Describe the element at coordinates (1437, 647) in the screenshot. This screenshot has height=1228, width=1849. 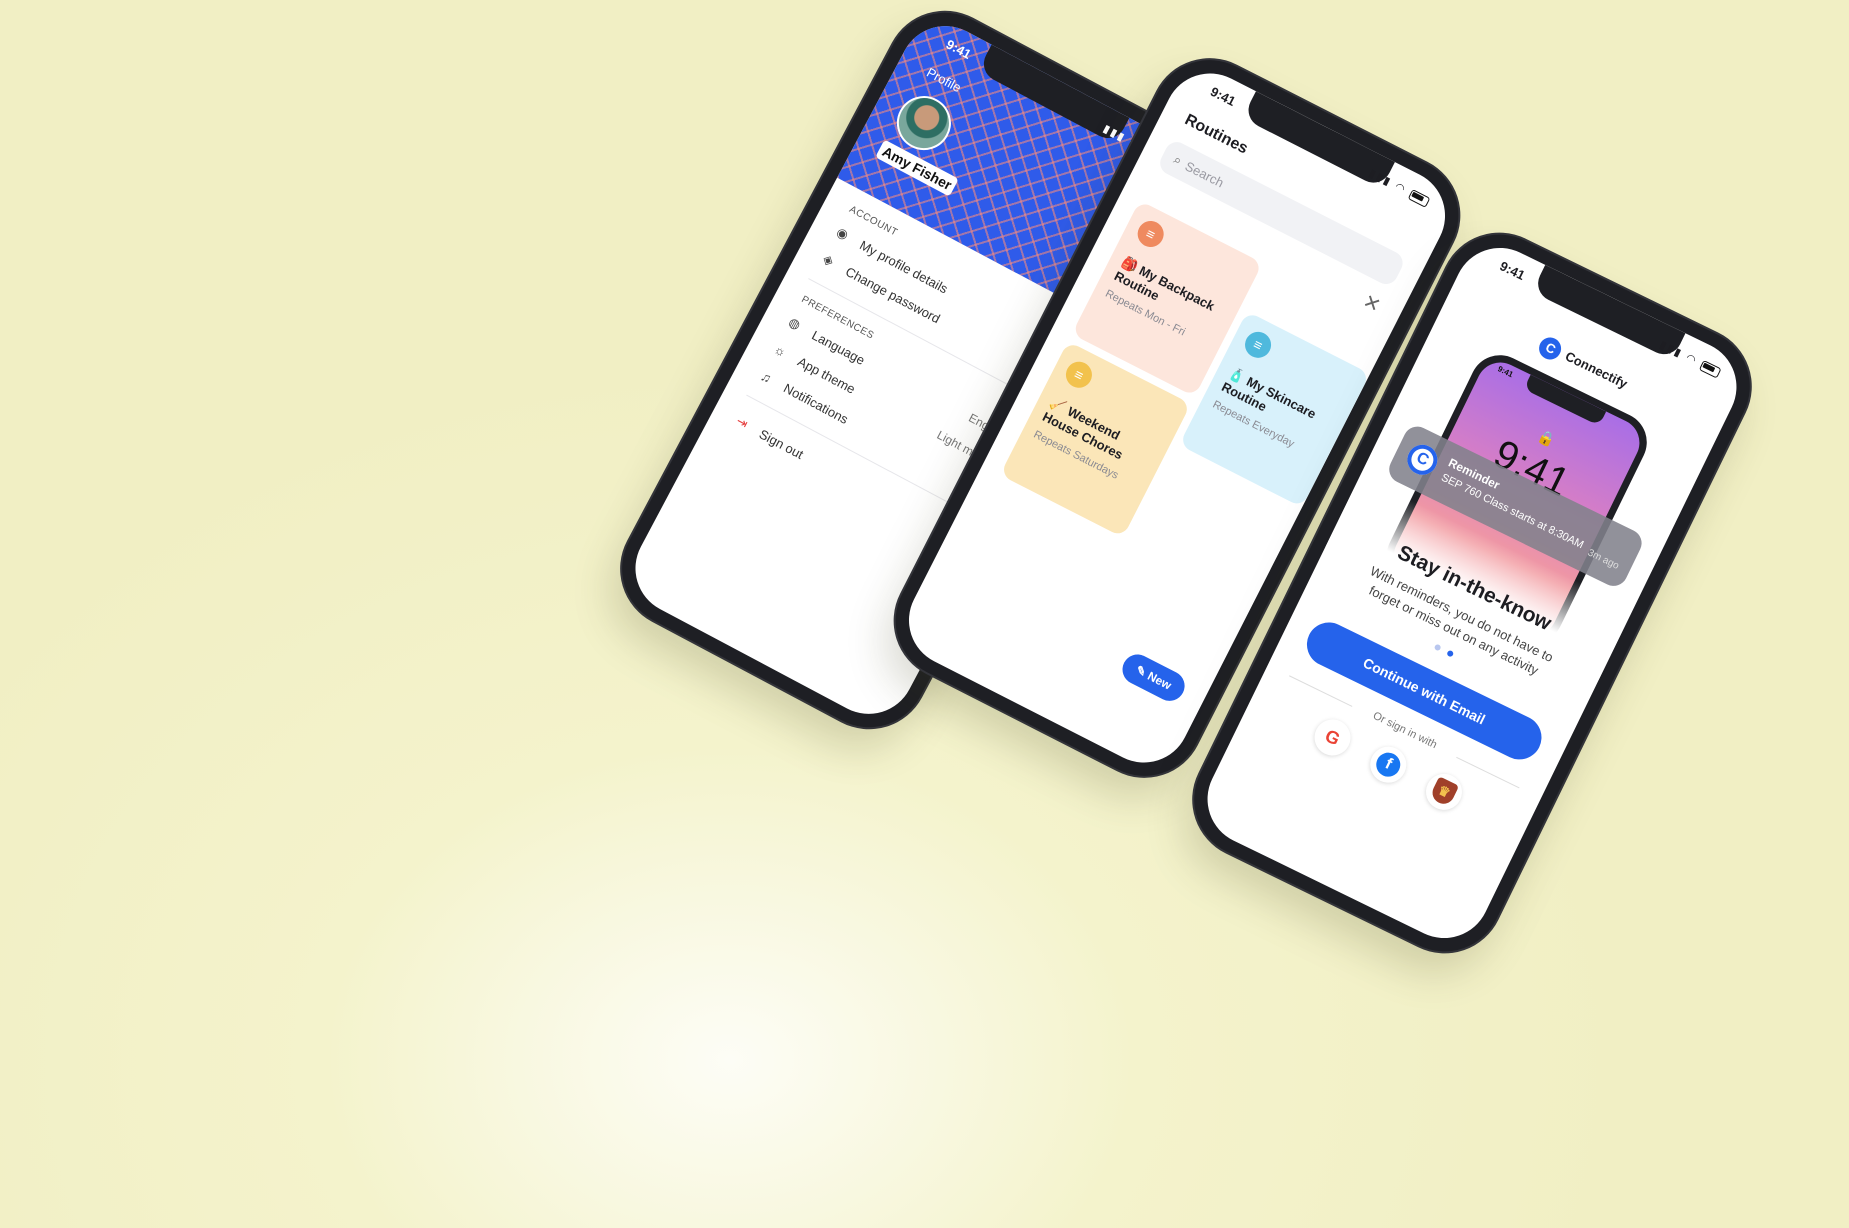
I see `page-dot` at that location.